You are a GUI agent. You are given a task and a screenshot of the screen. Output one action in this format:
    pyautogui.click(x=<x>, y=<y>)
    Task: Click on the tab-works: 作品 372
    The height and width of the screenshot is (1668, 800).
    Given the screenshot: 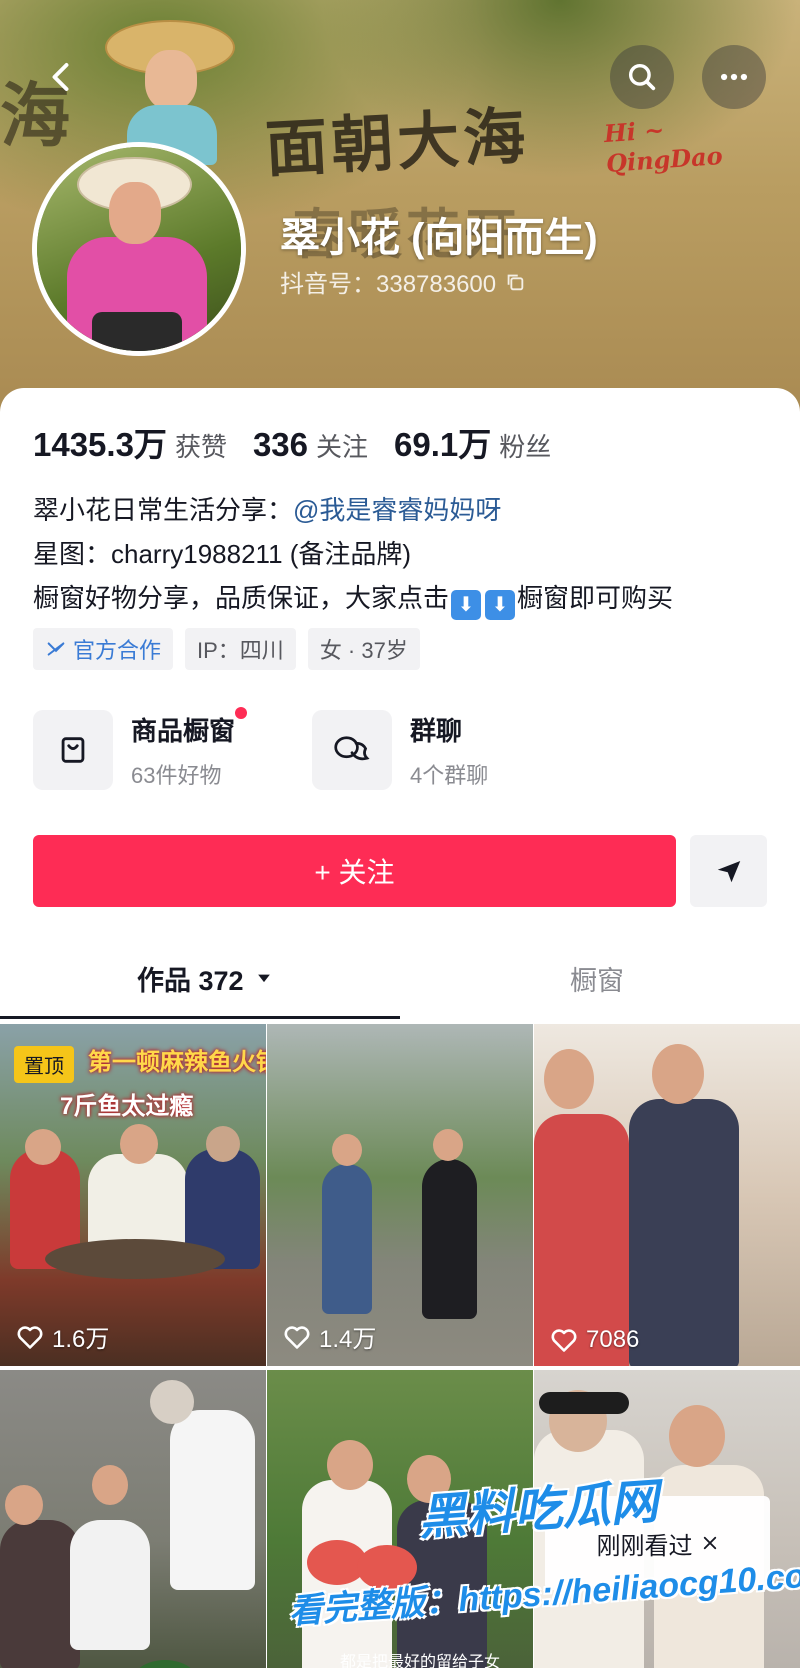 What is the action you would take?
    pyautogui.click(x=205, y=978)
    